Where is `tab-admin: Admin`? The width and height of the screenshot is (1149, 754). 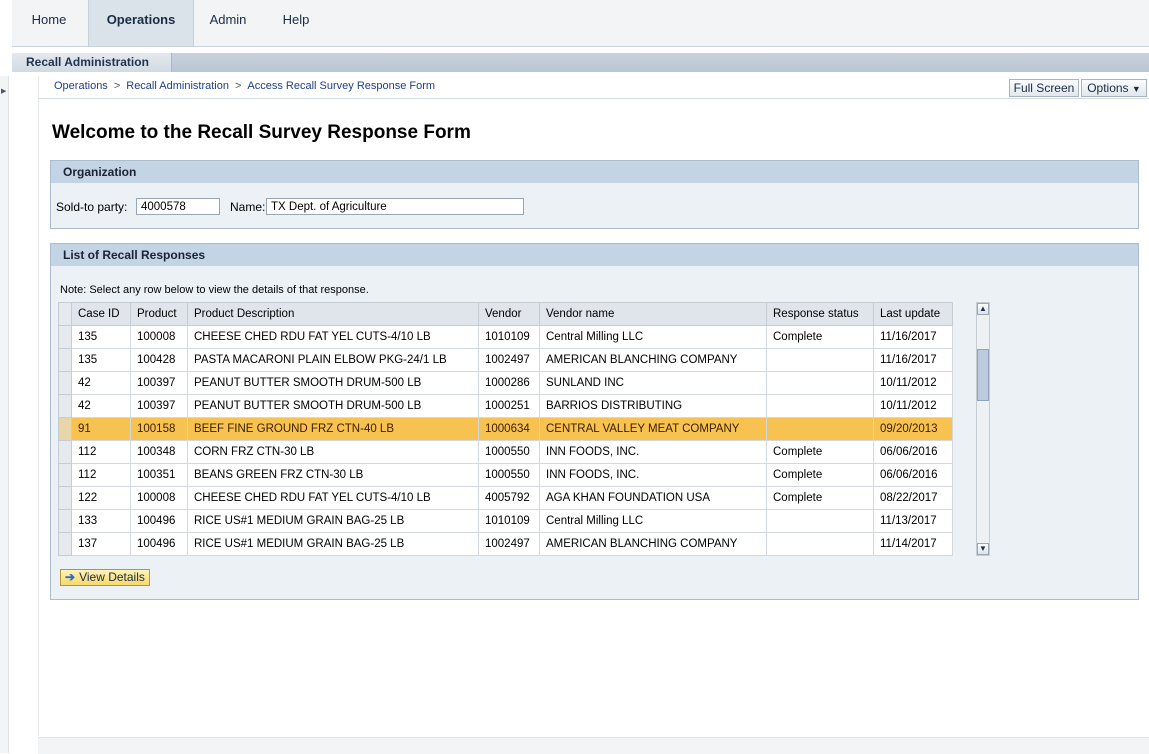 tab-admin: Admin is located at coordinates (228, 23).